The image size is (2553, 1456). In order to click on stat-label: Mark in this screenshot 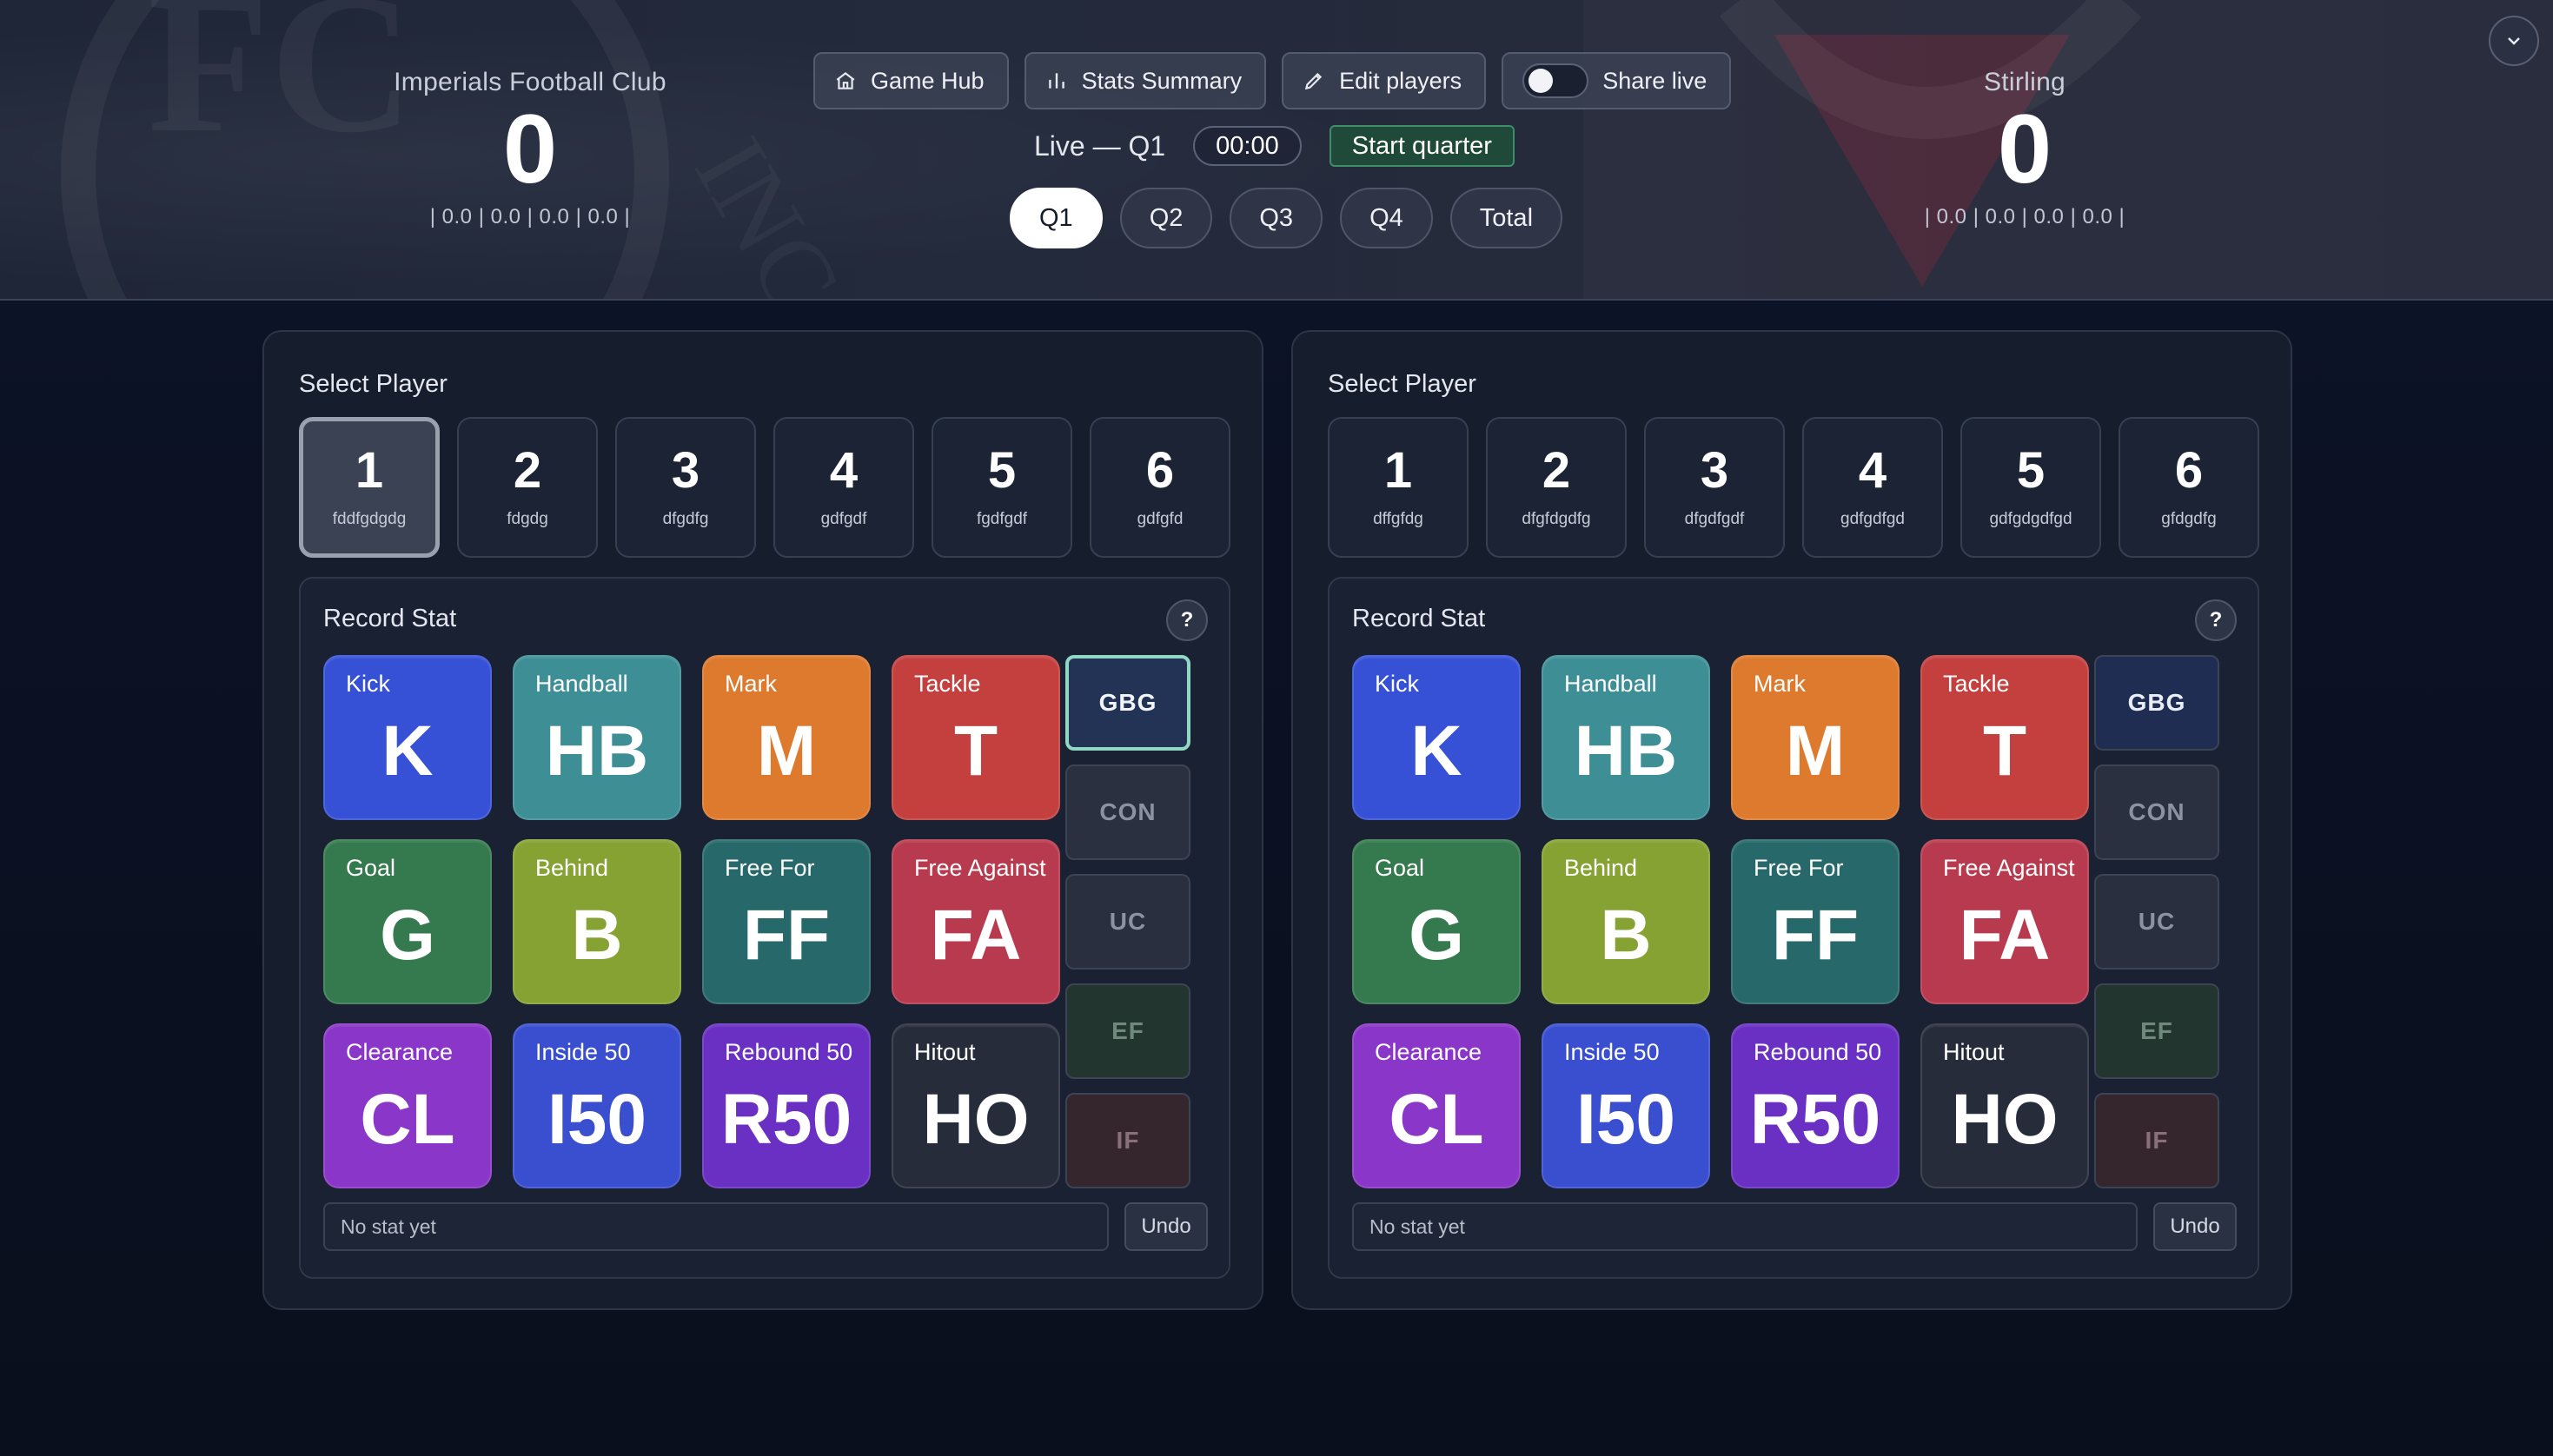, I will do `click(1780, 684)`.